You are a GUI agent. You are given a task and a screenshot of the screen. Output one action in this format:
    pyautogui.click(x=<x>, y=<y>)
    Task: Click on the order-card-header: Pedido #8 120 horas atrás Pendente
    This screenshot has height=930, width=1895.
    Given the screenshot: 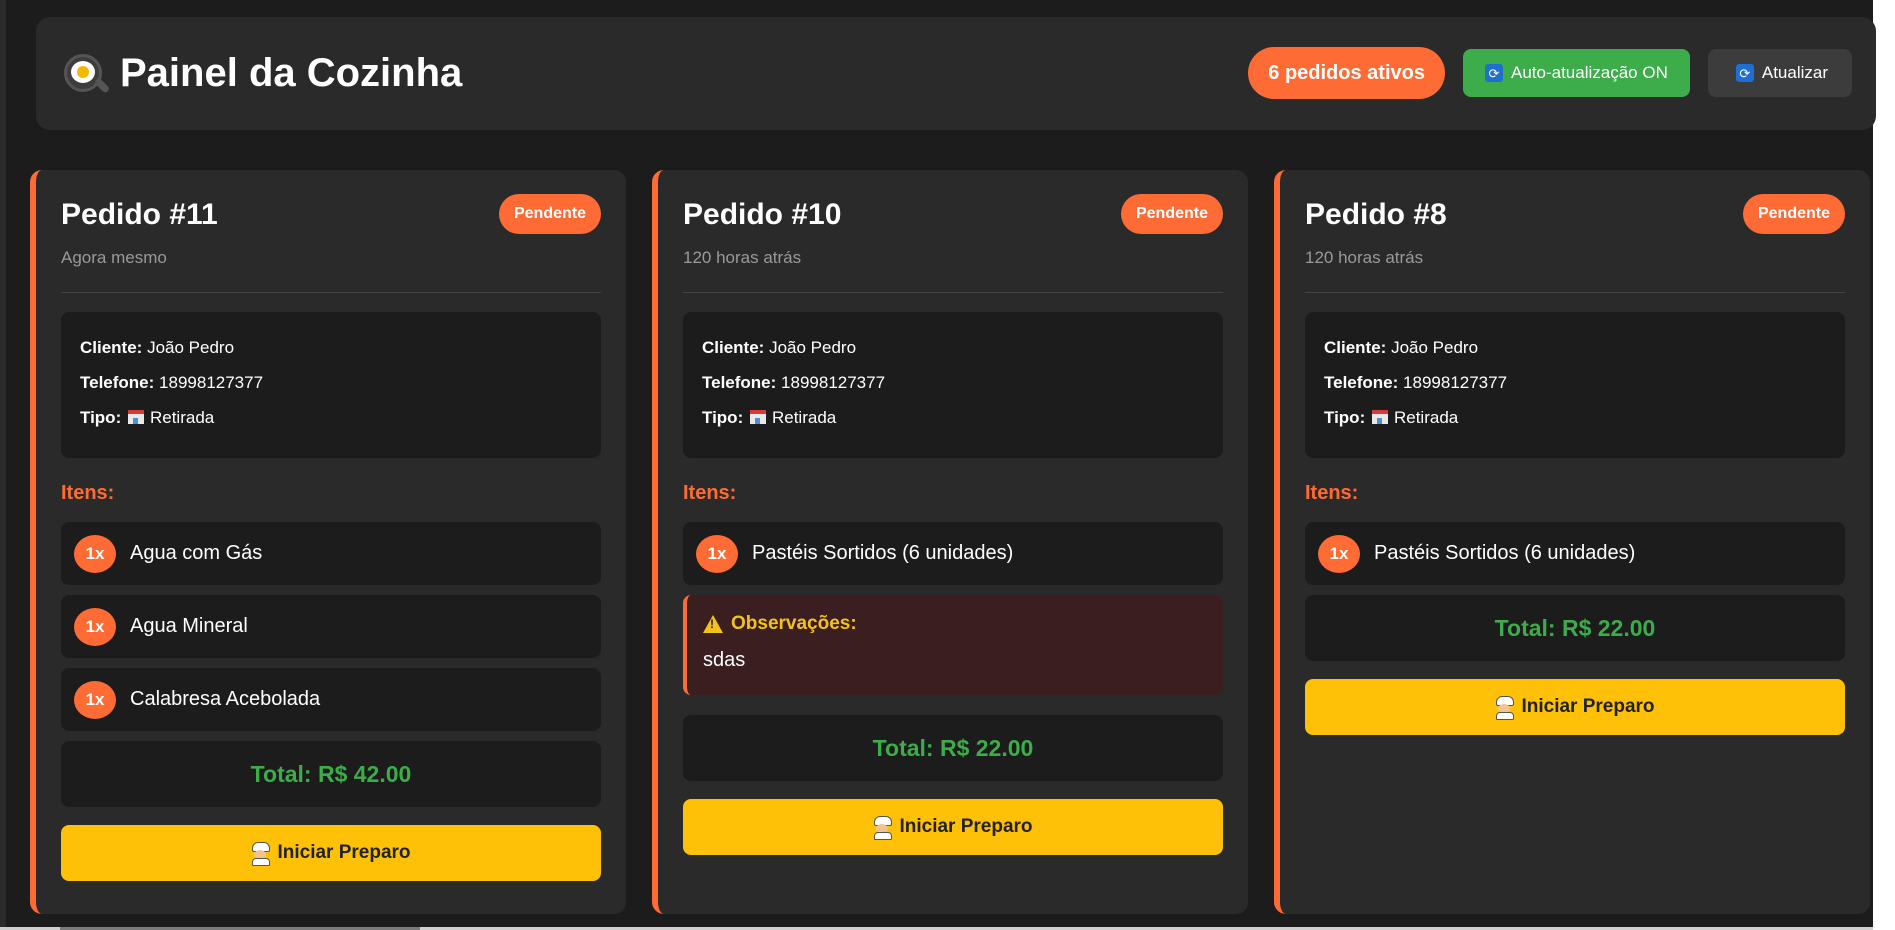 What is the action you would take?
    pyautogui.click(x=1575, y=243)
    